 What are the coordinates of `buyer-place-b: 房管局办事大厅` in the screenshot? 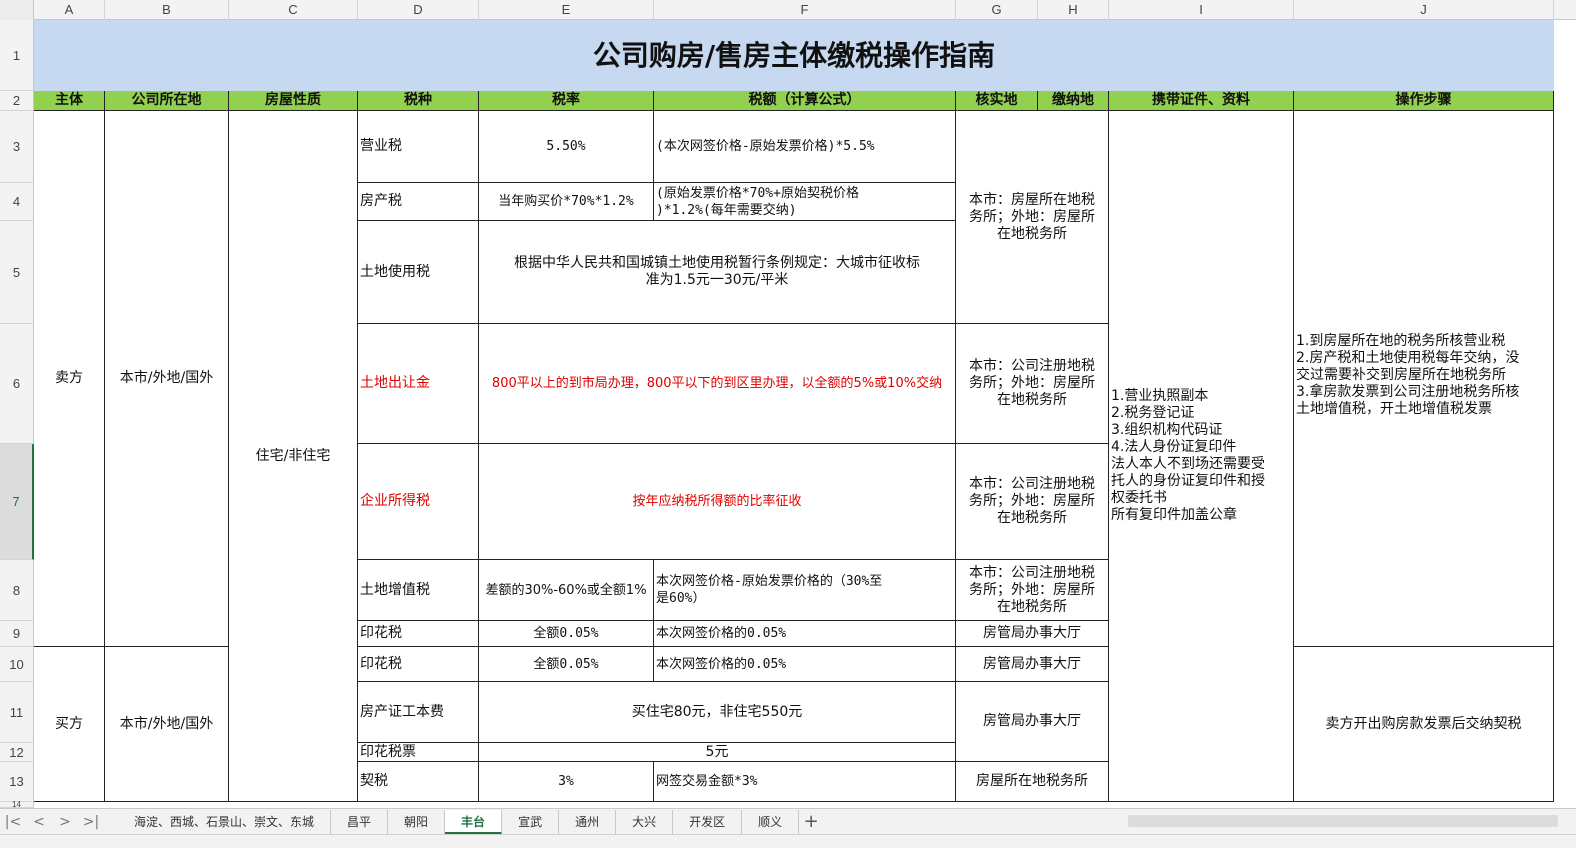 It's located at (1032, 722).